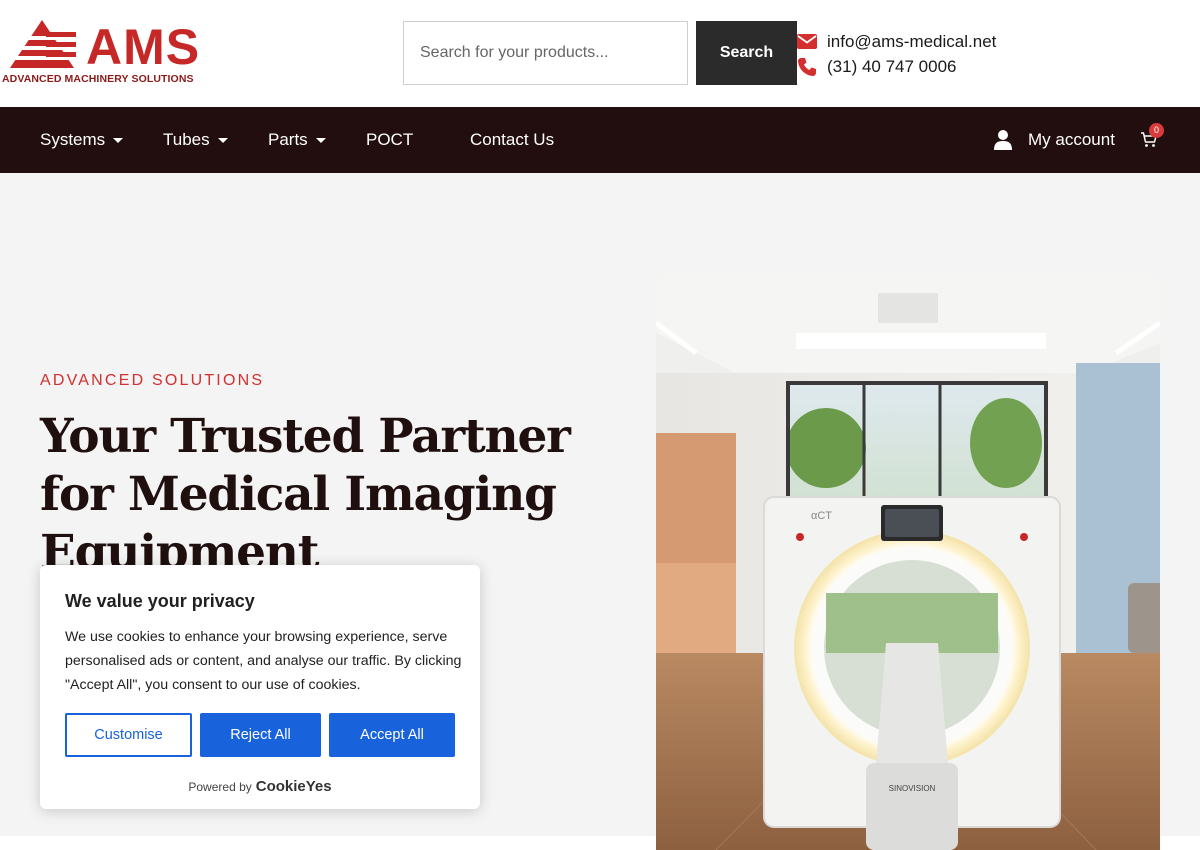 This screenshot has height=850, width=1200. I want to click on contact-phone: (31) 40 747 0006, so click(892, 67).